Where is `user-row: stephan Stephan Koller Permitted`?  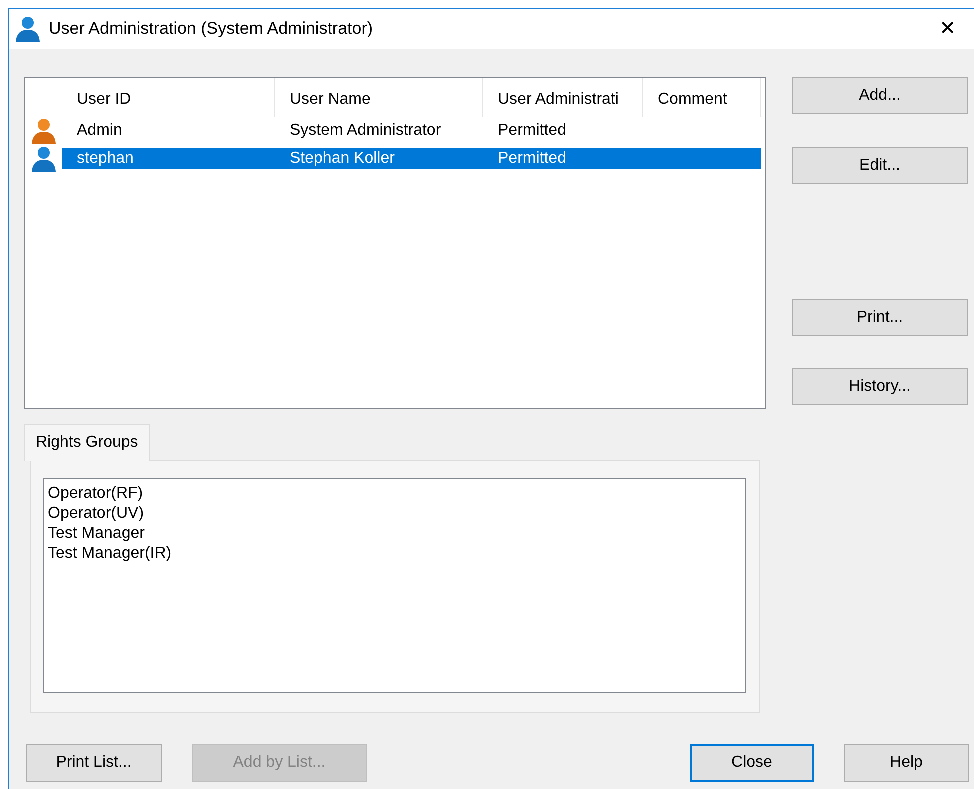
user-row: stephan Stephan Koller Permitted is located at coordinates (411, 158).